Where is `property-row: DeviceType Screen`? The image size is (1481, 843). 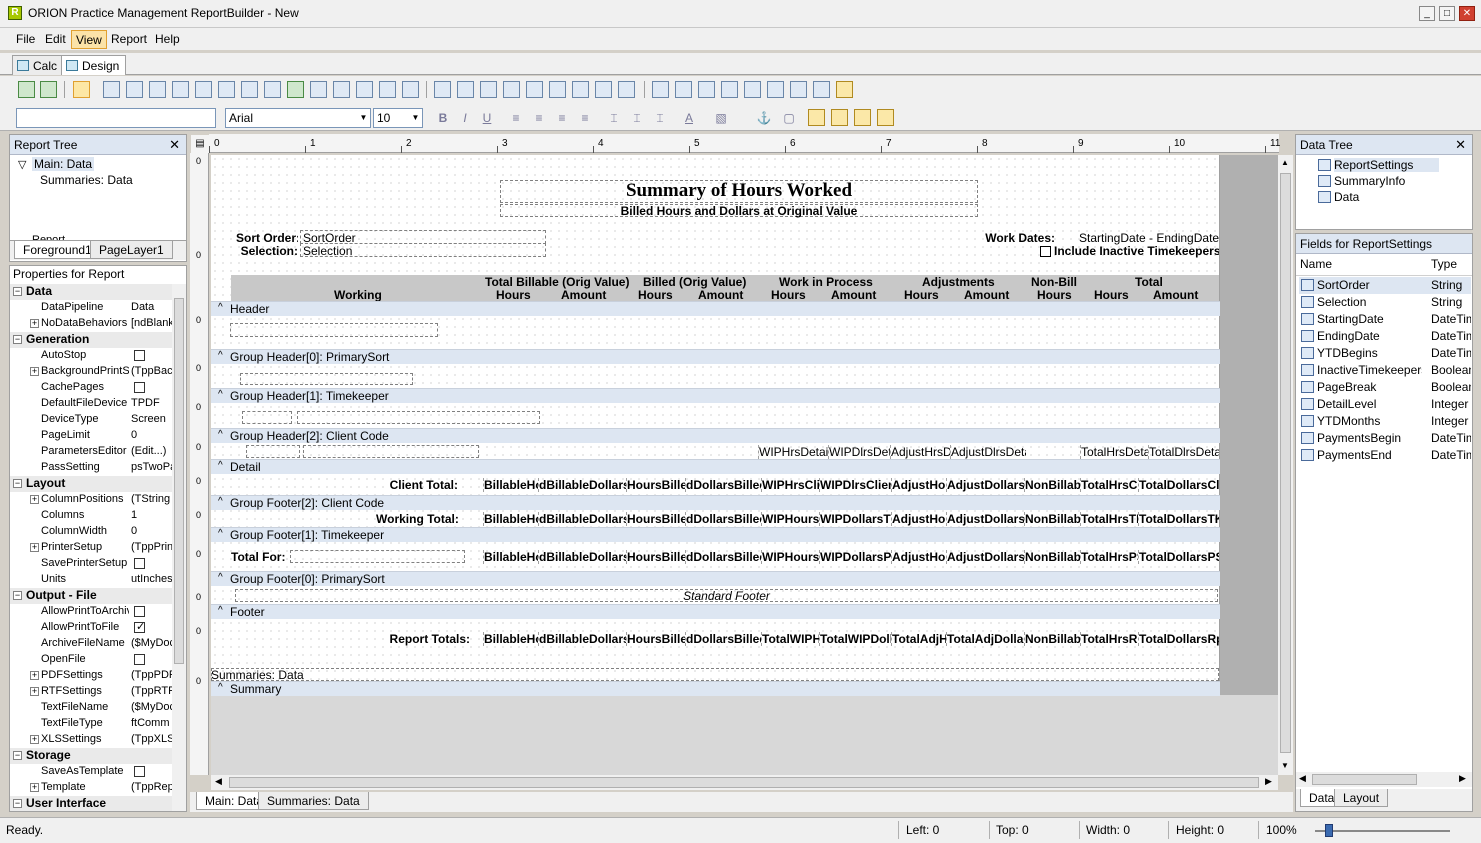 property-row: DeviceType Screen is located at coordinates (95, 420).